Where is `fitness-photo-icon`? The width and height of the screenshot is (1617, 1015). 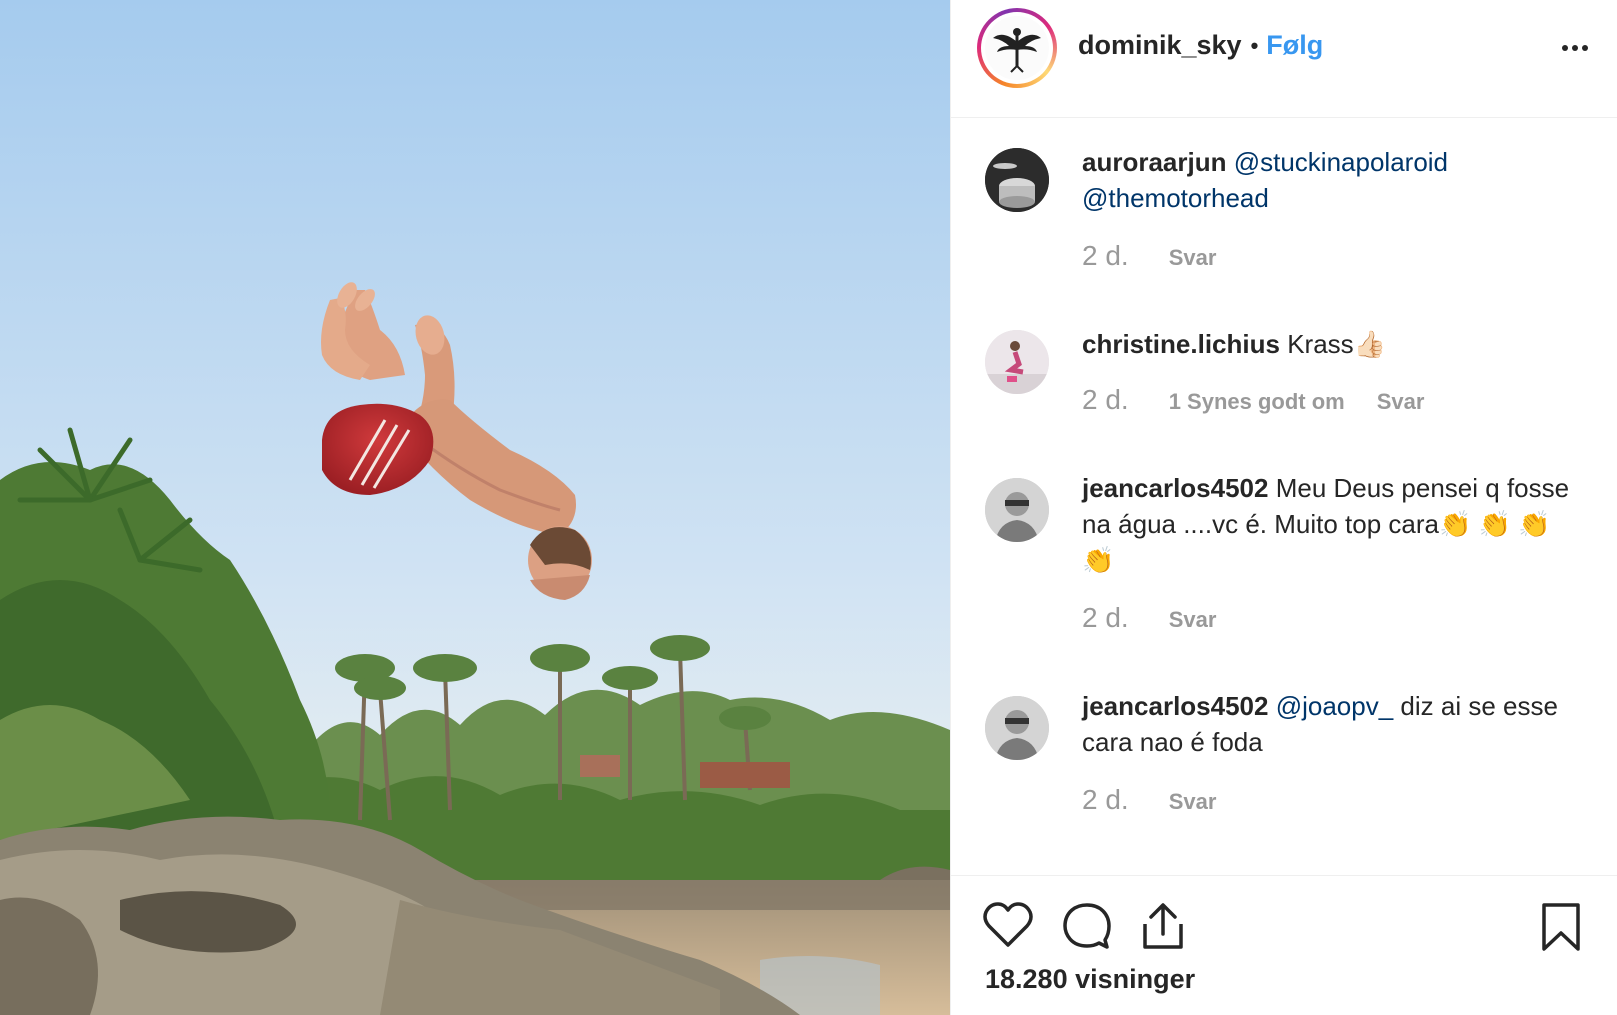 fitness-photo-icon is located at coordinates (1017, 362).